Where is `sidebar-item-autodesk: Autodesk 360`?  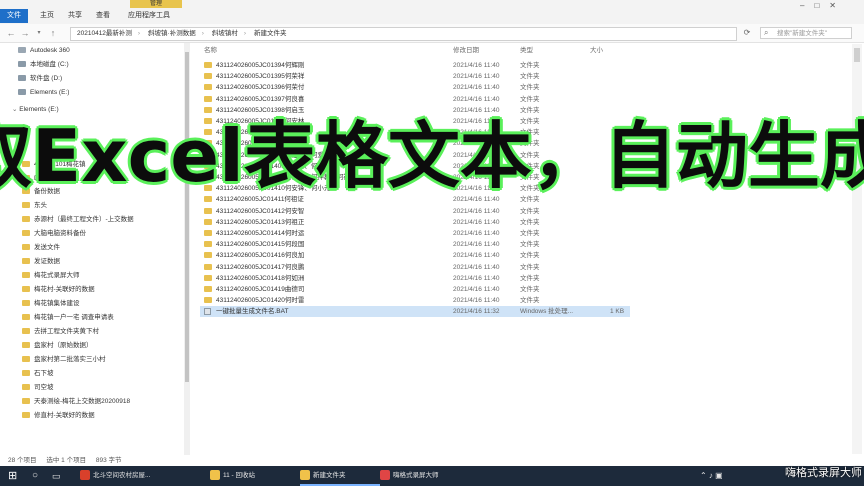 sidebar-item-autodesk: Autodesk 360 is located at coordinates (44, 50).